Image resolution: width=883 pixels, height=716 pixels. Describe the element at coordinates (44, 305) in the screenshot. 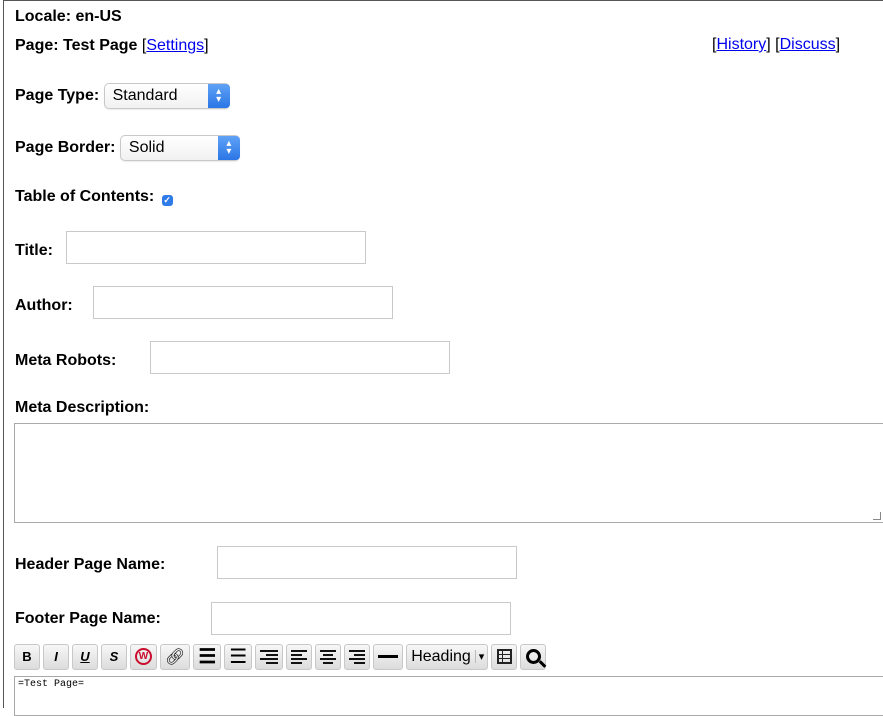

I see `author-label: Author:` at that location.